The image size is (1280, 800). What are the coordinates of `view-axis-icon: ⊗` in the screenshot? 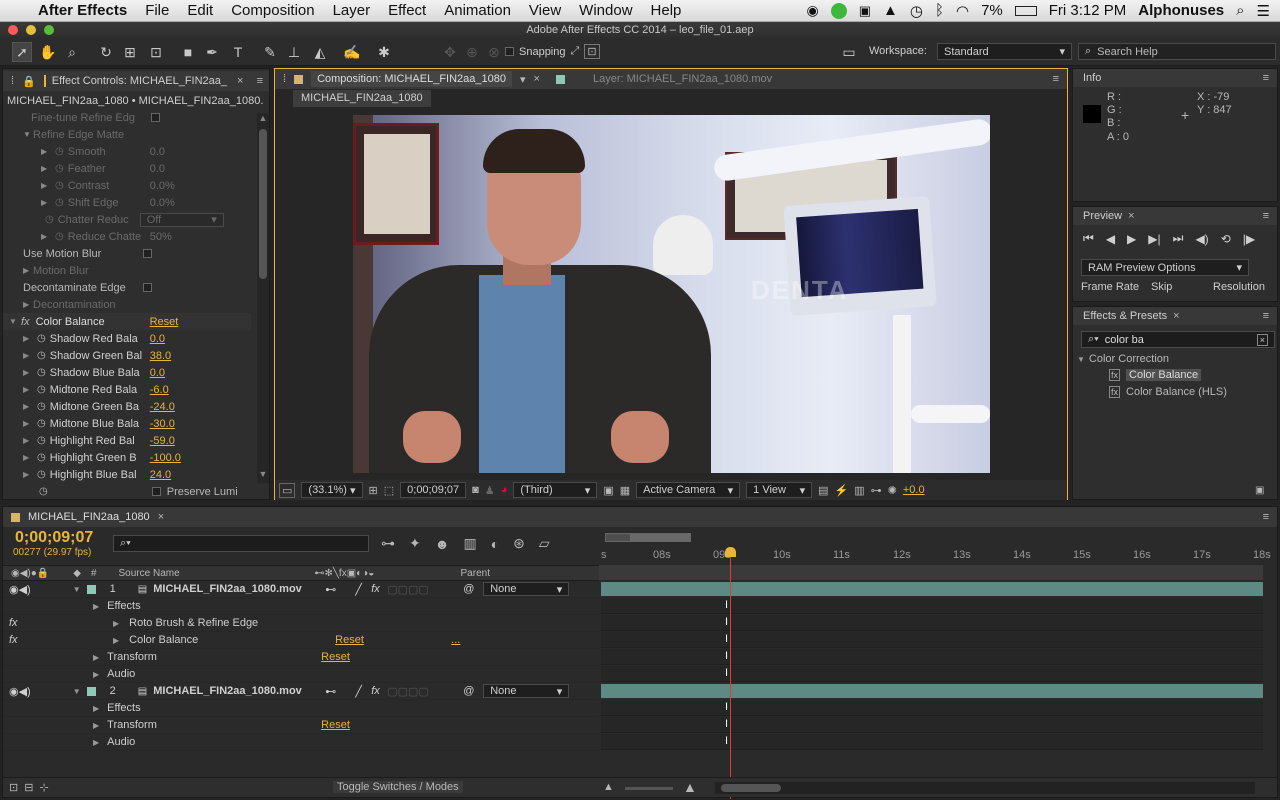 It's located at (494, 52).